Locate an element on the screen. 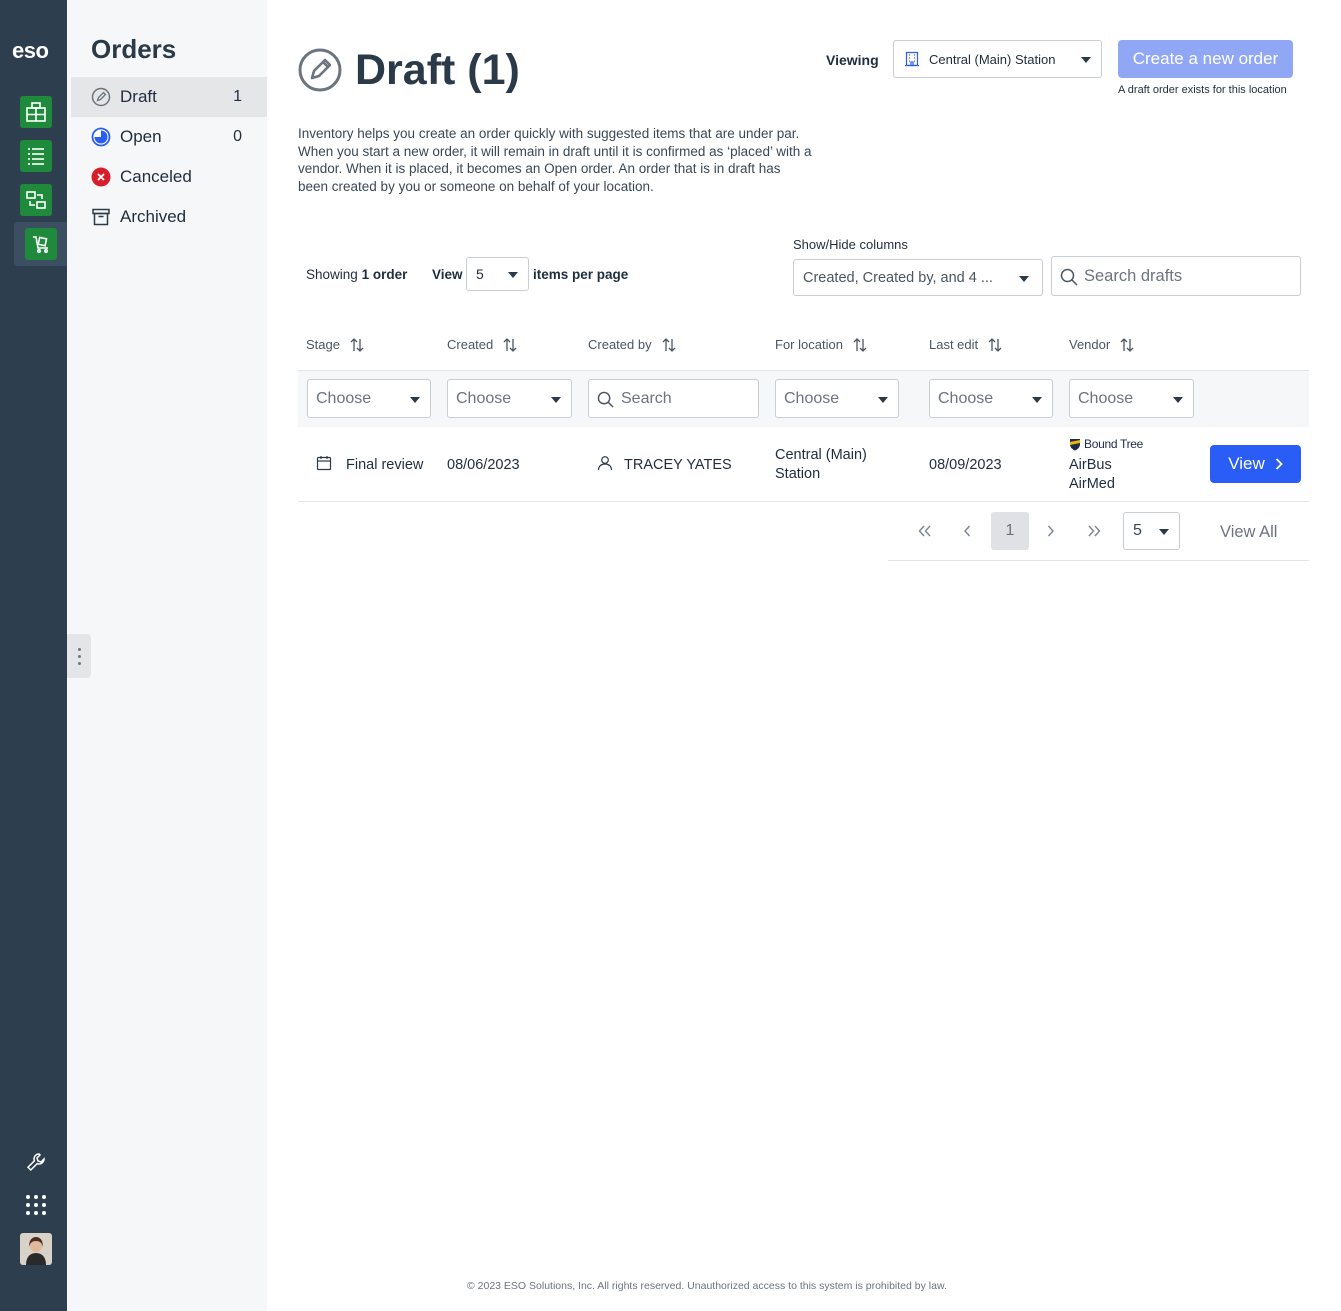  column-header-last-edit: Last edit is located at coordinates (965, 344).